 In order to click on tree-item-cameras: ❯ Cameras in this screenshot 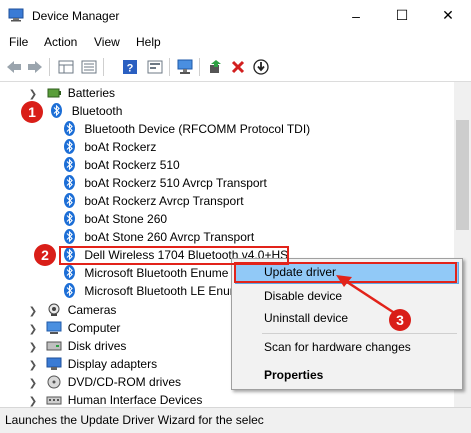, I will do `click(72, 310)`.